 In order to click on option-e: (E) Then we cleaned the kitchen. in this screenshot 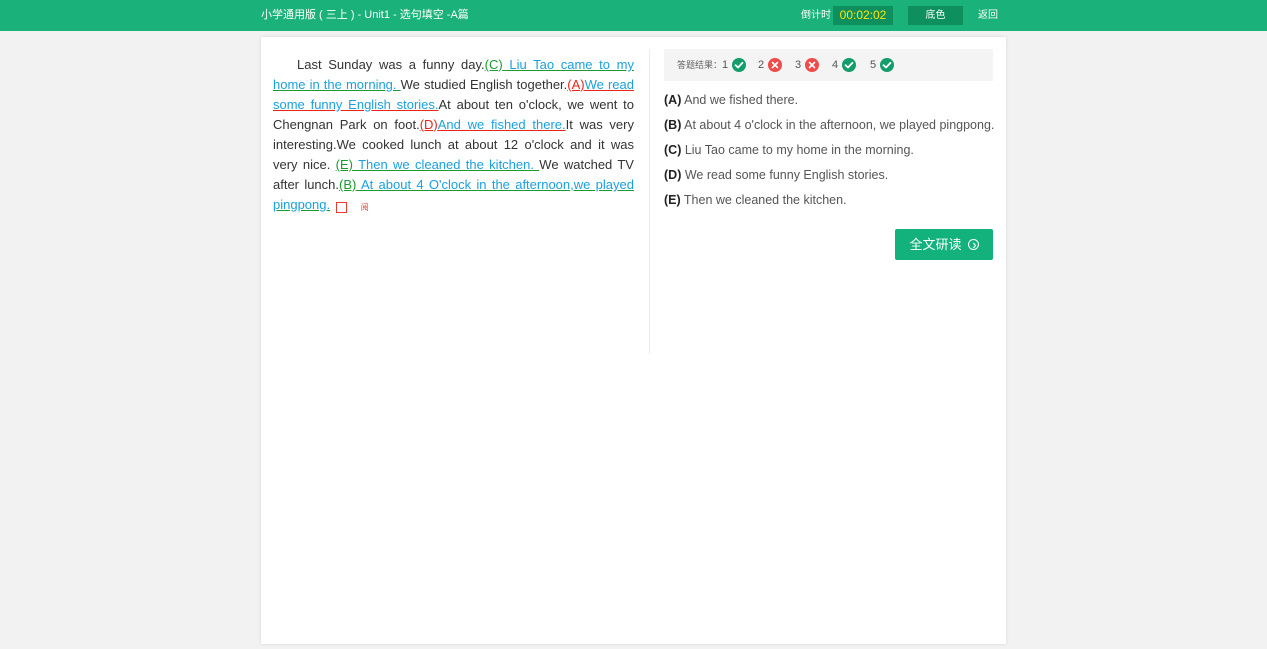, I will do `click(834, 202)`.